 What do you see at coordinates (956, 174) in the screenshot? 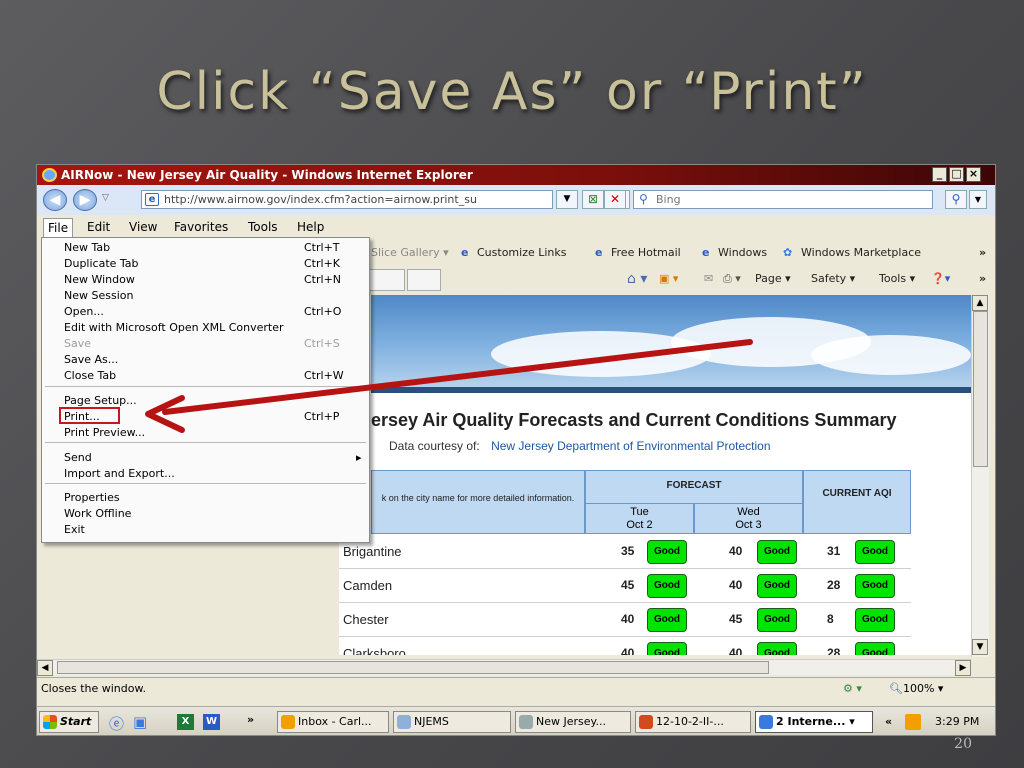
I see `maximize-button: □` at bounding box center [956, 174].